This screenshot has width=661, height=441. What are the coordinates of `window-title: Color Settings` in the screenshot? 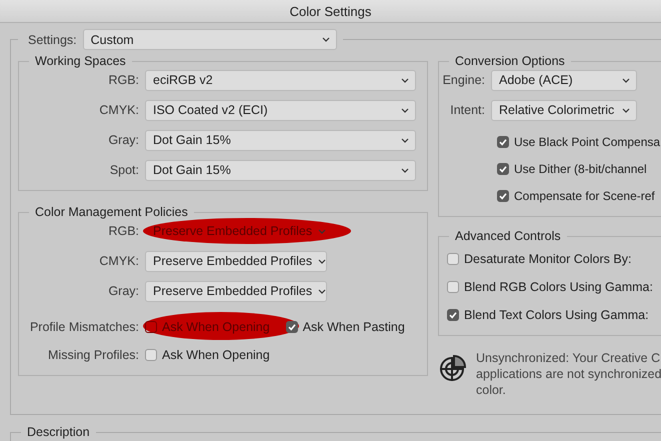 It's located at (331, 11).